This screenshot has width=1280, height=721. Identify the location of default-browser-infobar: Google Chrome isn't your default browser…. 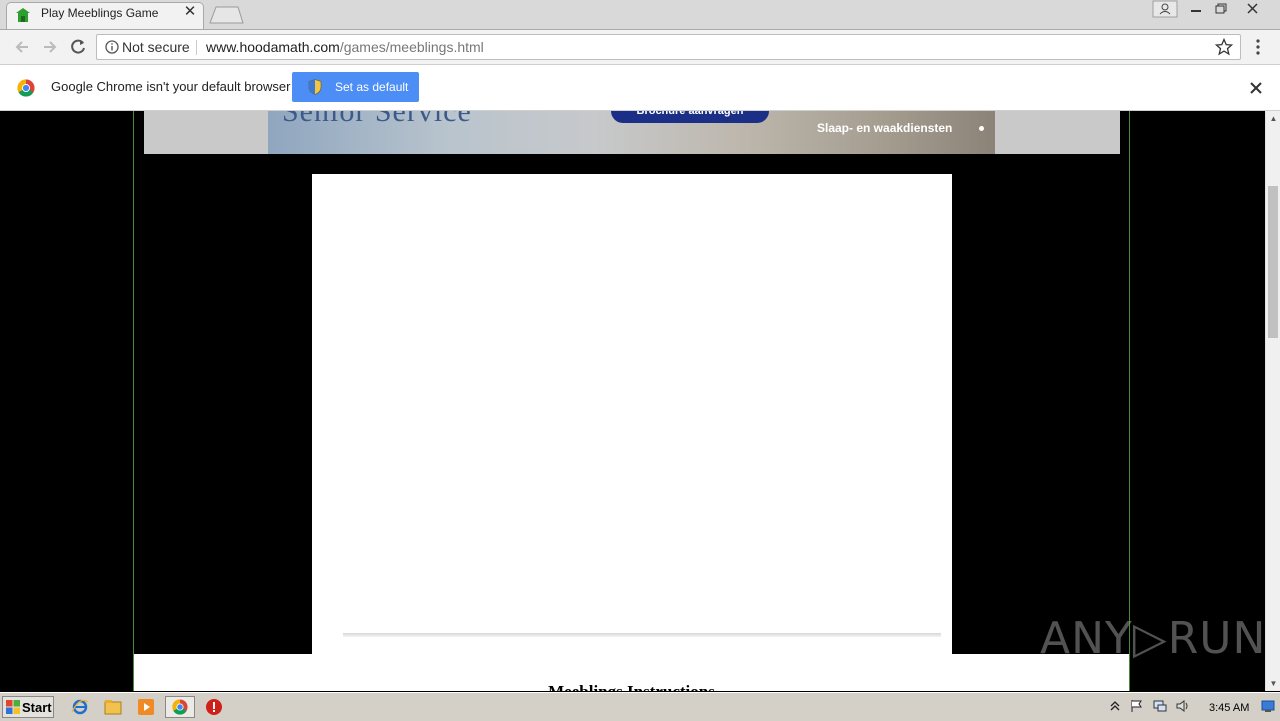
(640, 88).